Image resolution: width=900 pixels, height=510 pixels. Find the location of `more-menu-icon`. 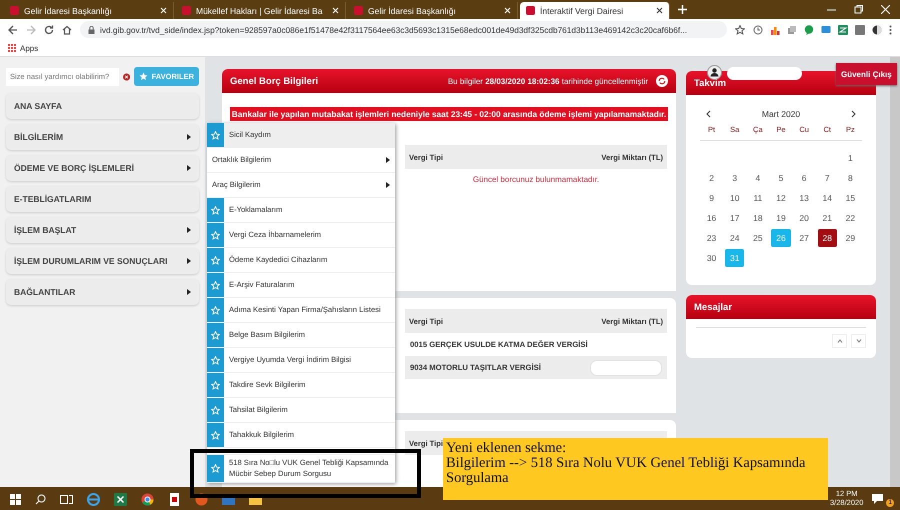

more-menu-icon is located at coordinates (890, 29).